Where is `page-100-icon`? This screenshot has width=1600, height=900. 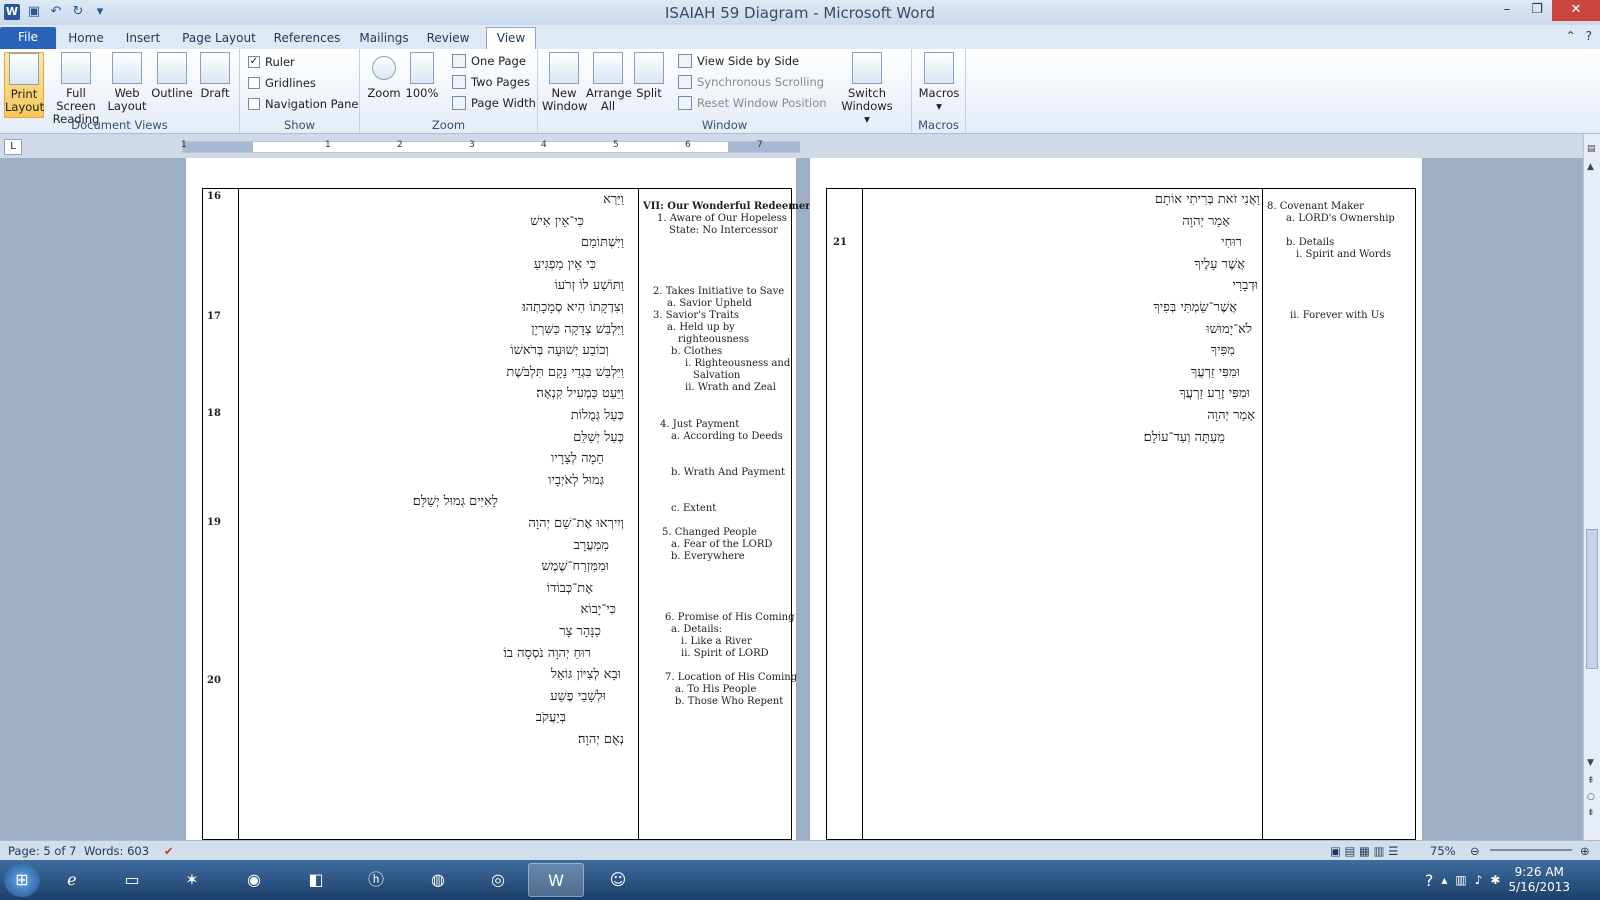
page-100-icon is located at coordinates (422, 68).